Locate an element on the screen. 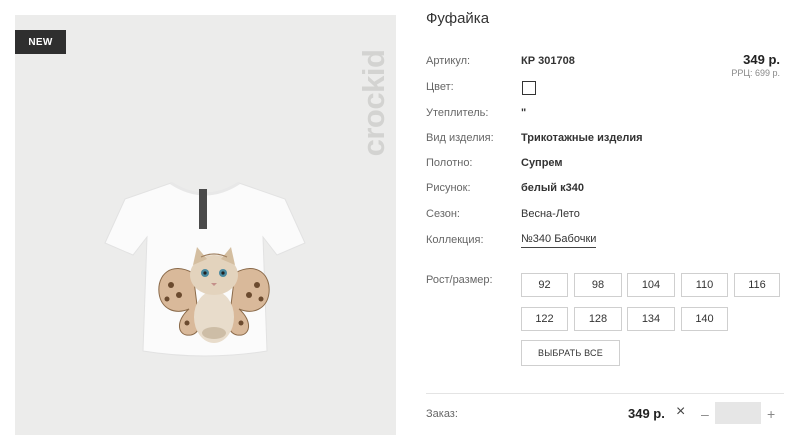  size-option-116: 116 is located at coordinates (757, 285).